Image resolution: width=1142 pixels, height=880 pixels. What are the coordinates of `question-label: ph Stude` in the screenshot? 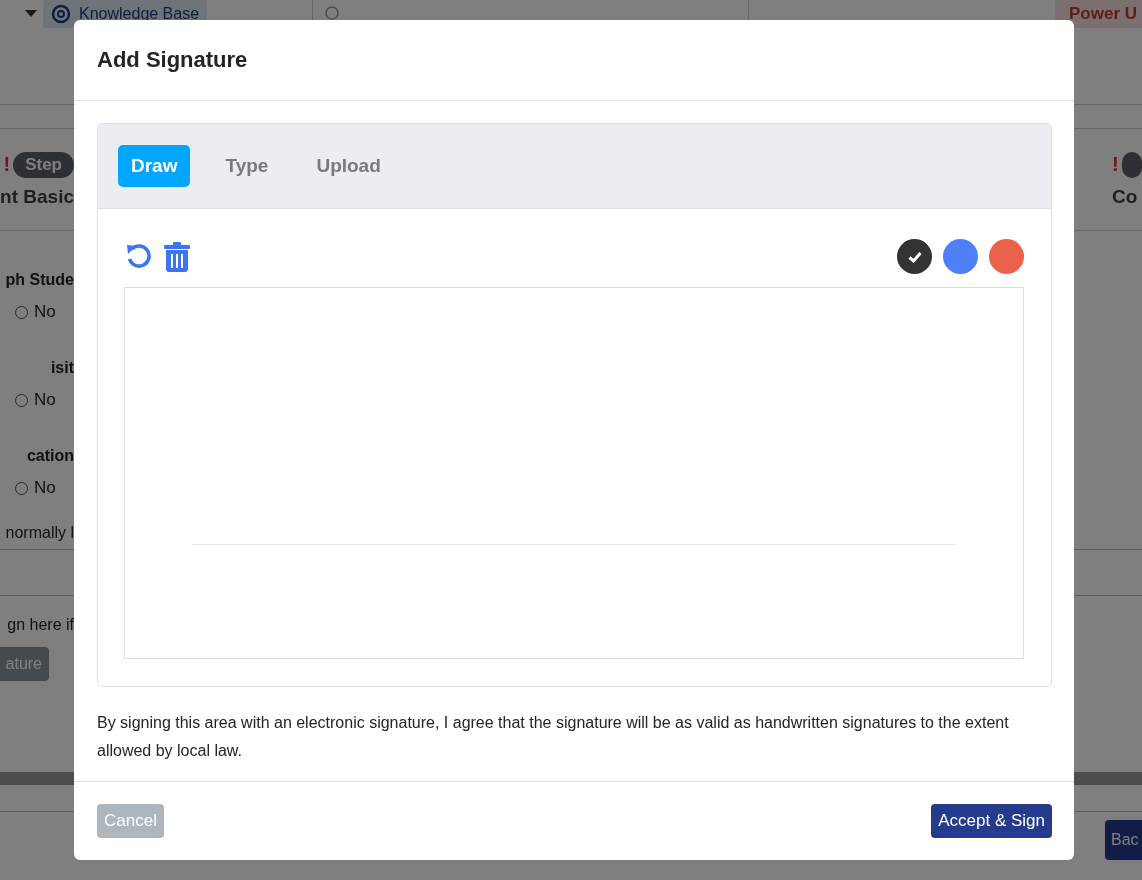 It's located at (39, 280).